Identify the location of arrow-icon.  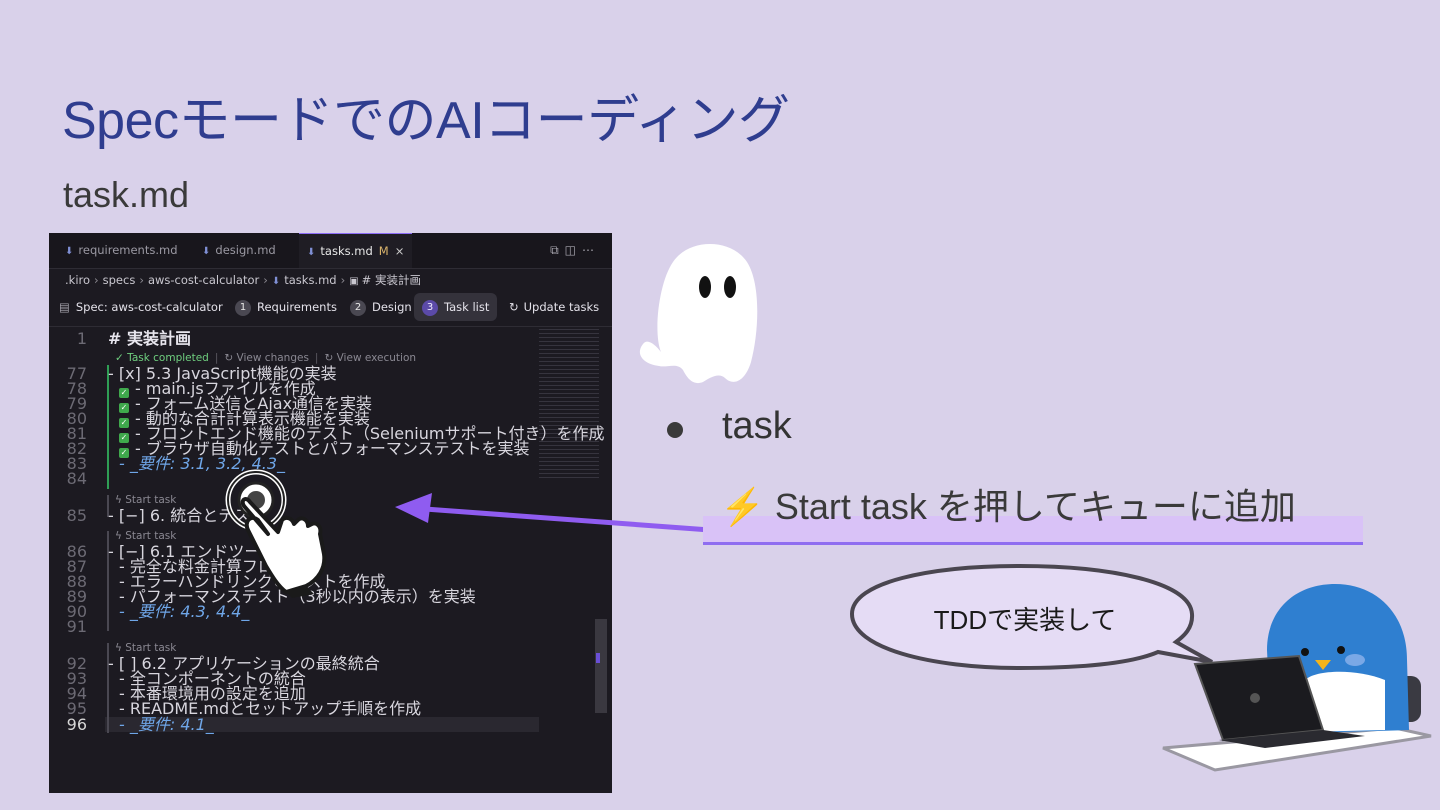
(553, 513).